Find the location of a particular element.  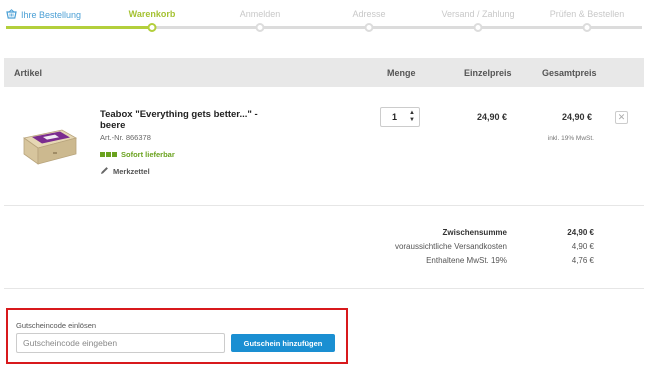

pencil-icon is located at coordinates (104, 171).